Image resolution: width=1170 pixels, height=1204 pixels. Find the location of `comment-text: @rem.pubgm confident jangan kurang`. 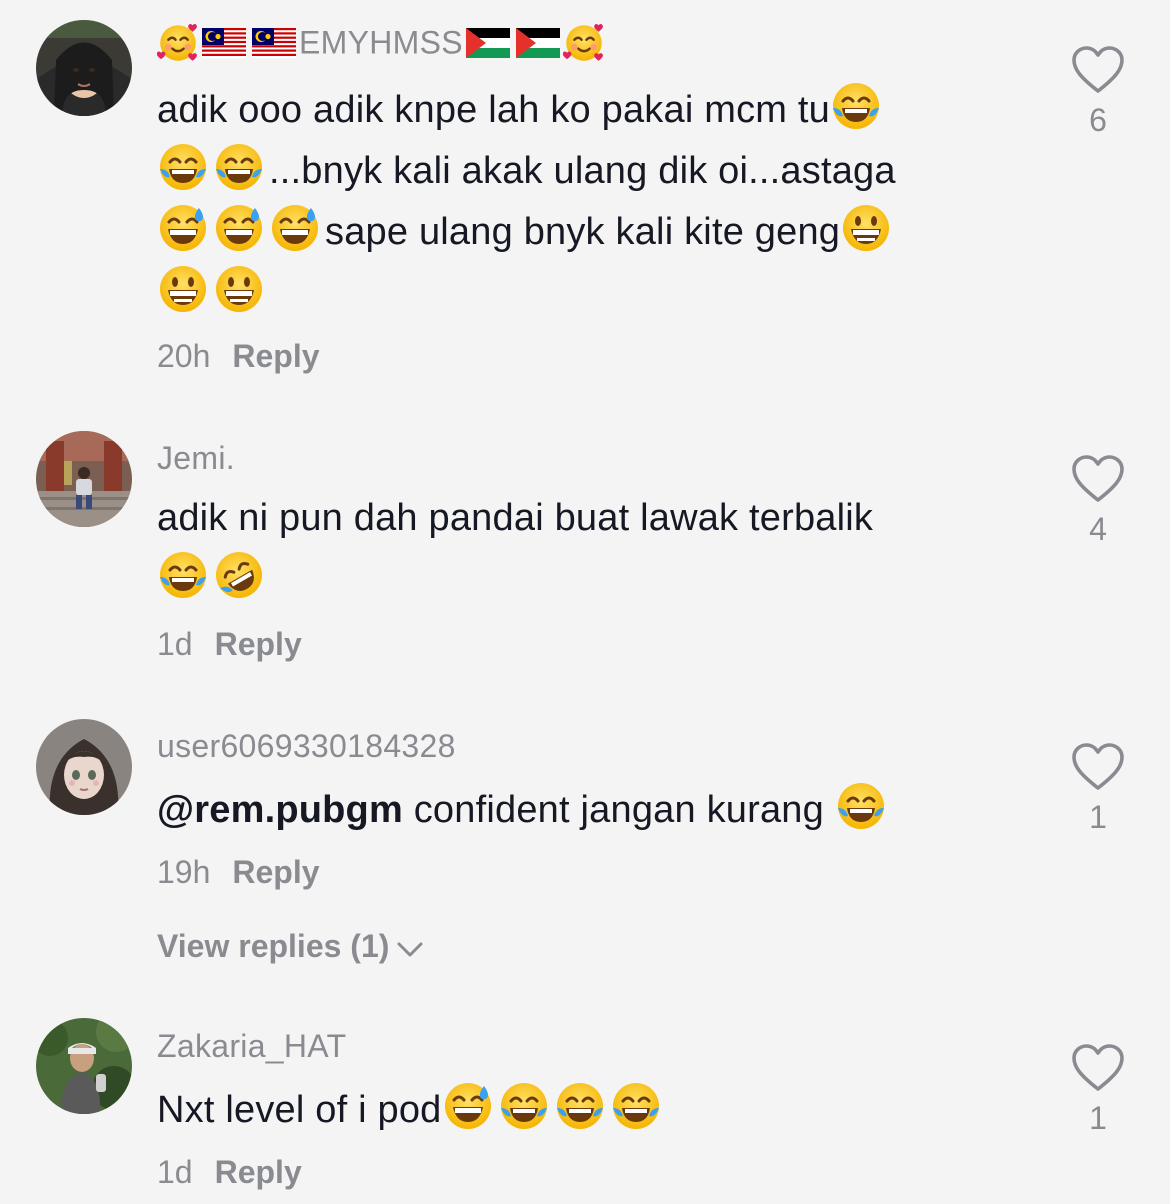

comment-text: @rem.pubgm confident jangan kurang is located at coordinates (577, 810).